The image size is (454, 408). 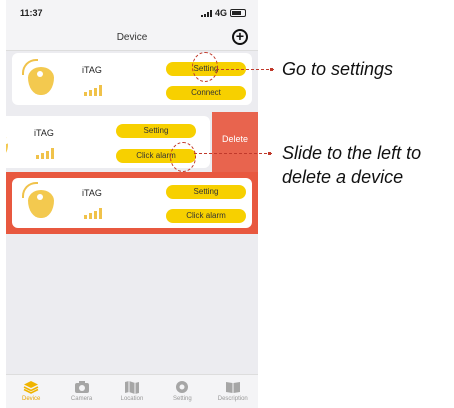 What do you see at coordinates (238, 13) in the screenshot?
I see `battery-icon` at bounding box center [238, 13].